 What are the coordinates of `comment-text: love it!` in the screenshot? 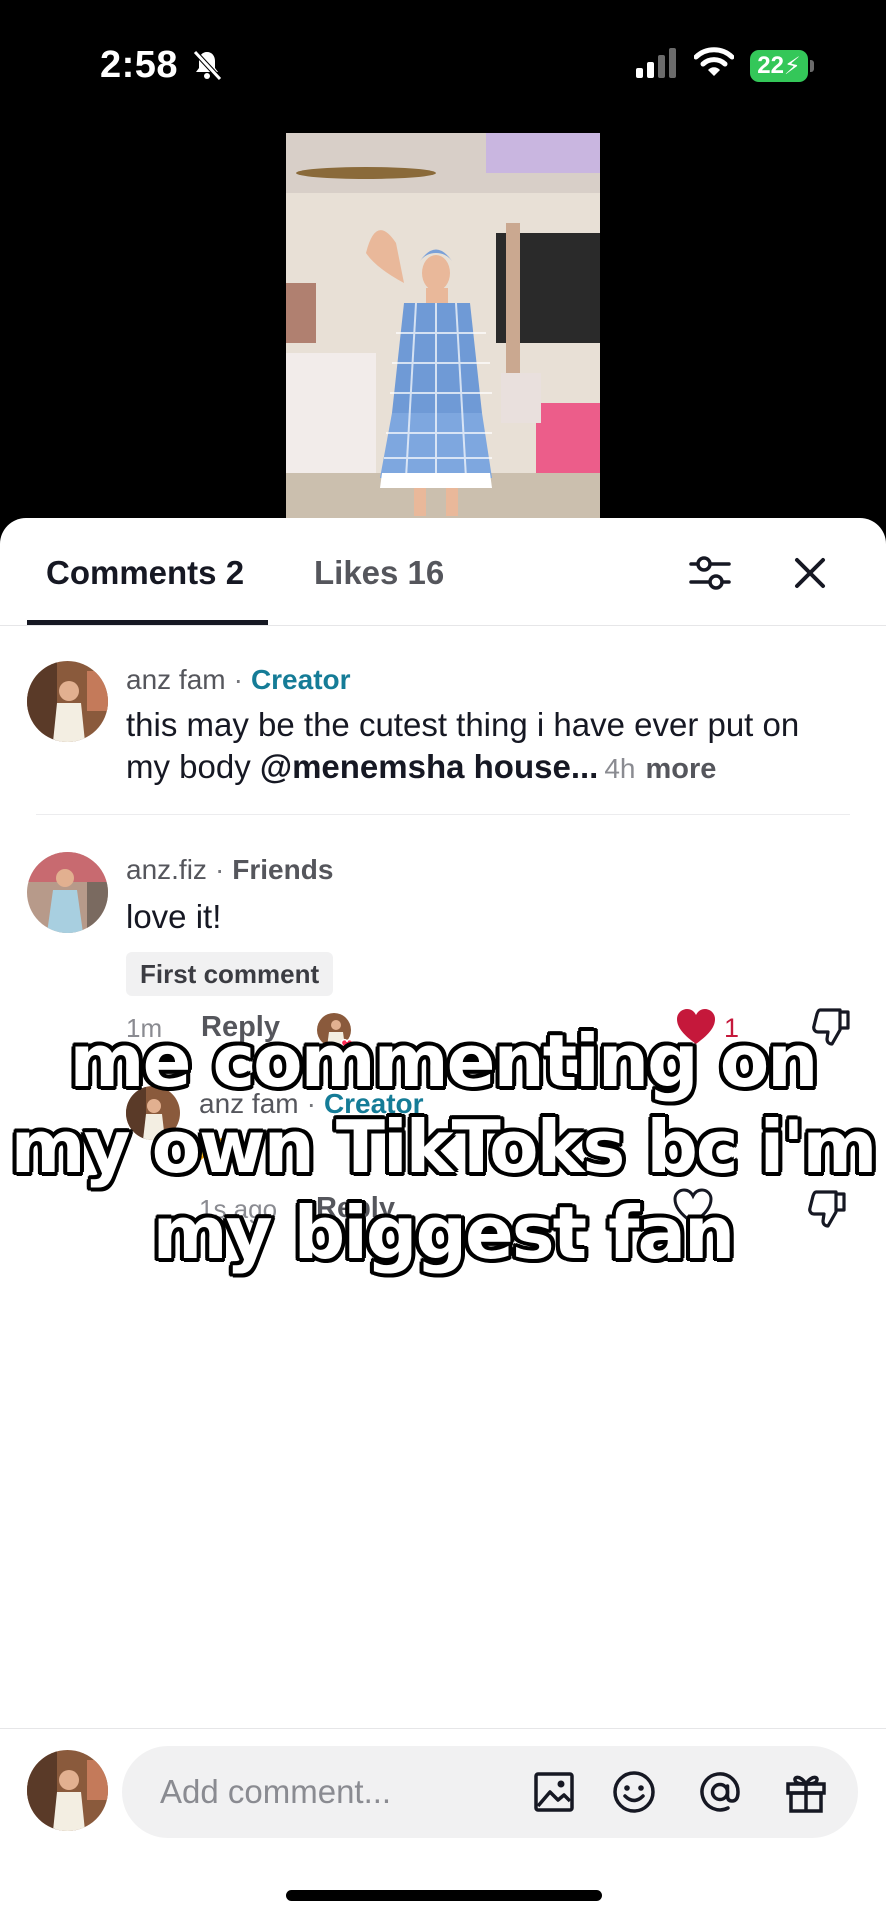 It's located at (174, 916).